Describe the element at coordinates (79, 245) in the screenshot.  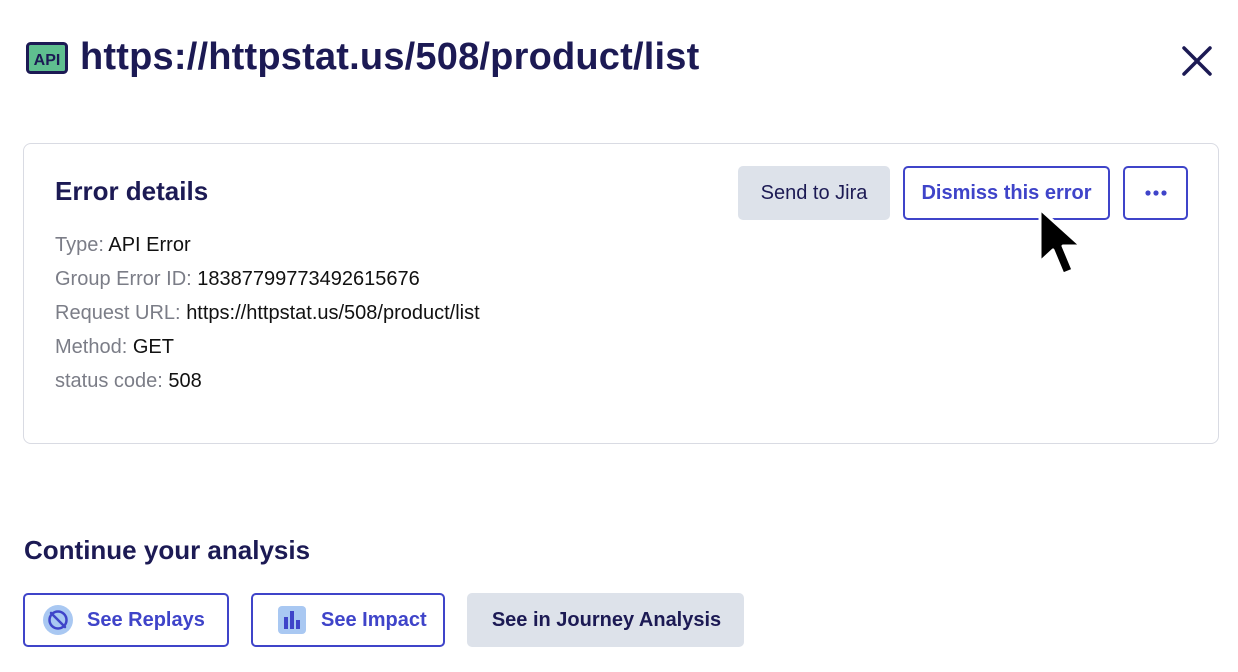
I see `detail-label: Type:` at that location.